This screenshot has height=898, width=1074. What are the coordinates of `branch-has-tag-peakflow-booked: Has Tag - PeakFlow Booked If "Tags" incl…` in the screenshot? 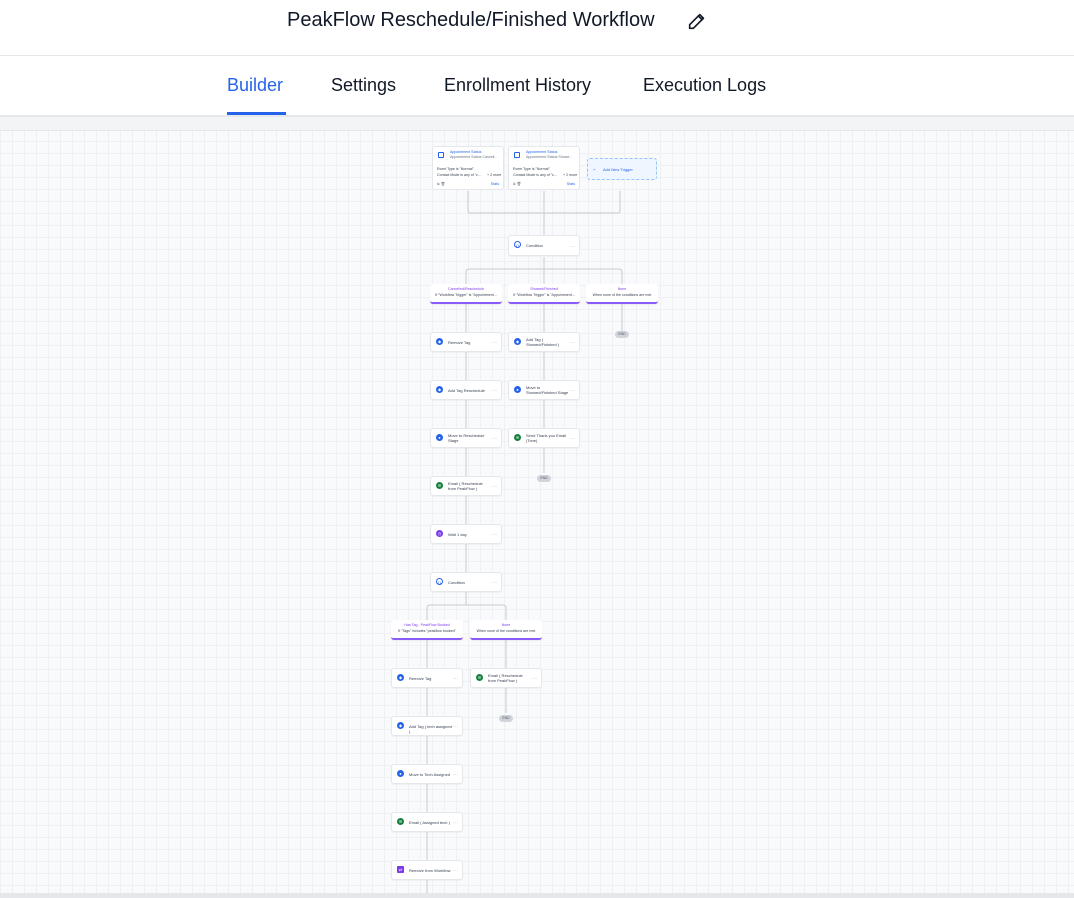 It's located at (427, 630).